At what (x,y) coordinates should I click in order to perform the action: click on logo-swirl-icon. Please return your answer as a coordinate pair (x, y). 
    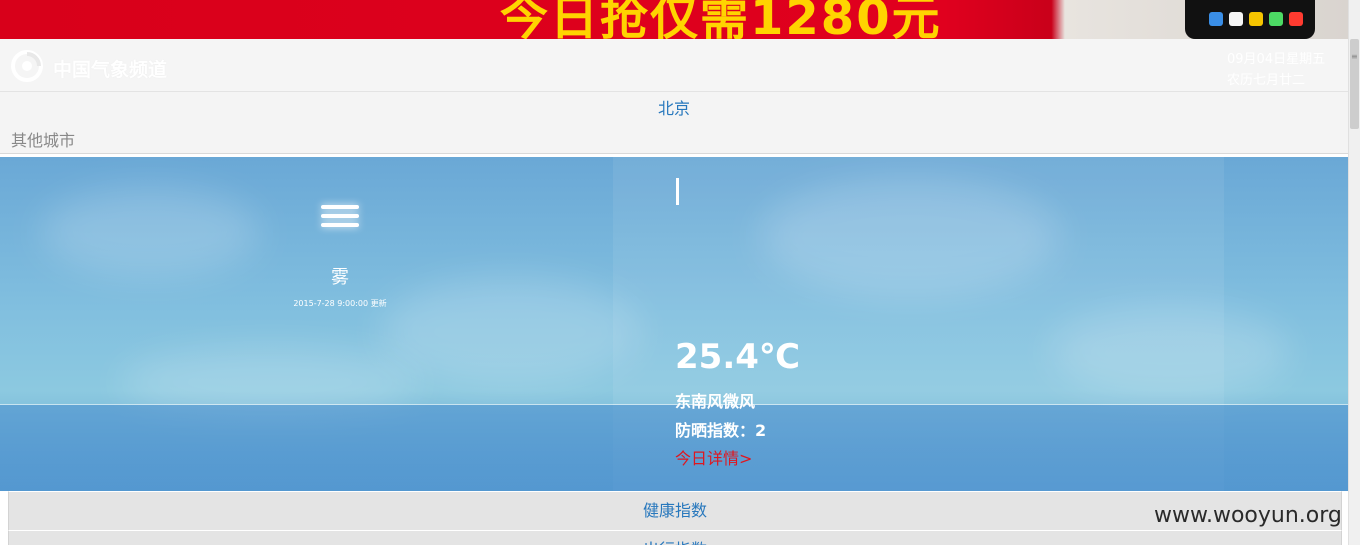
    Looking at the image, I should click on (27, 66).